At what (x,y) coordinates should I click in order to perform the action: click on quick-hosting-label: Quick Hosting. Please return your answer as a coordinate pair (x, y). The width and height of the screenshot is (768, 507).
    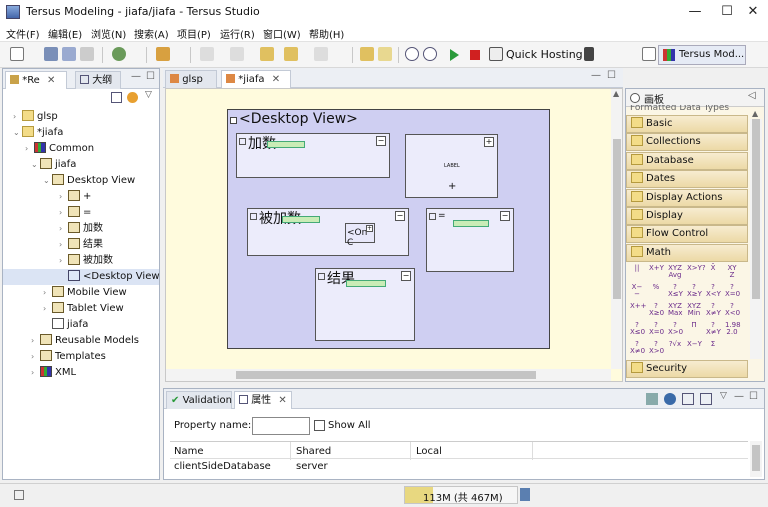
    Looking at the image, I should click on (544, 54).